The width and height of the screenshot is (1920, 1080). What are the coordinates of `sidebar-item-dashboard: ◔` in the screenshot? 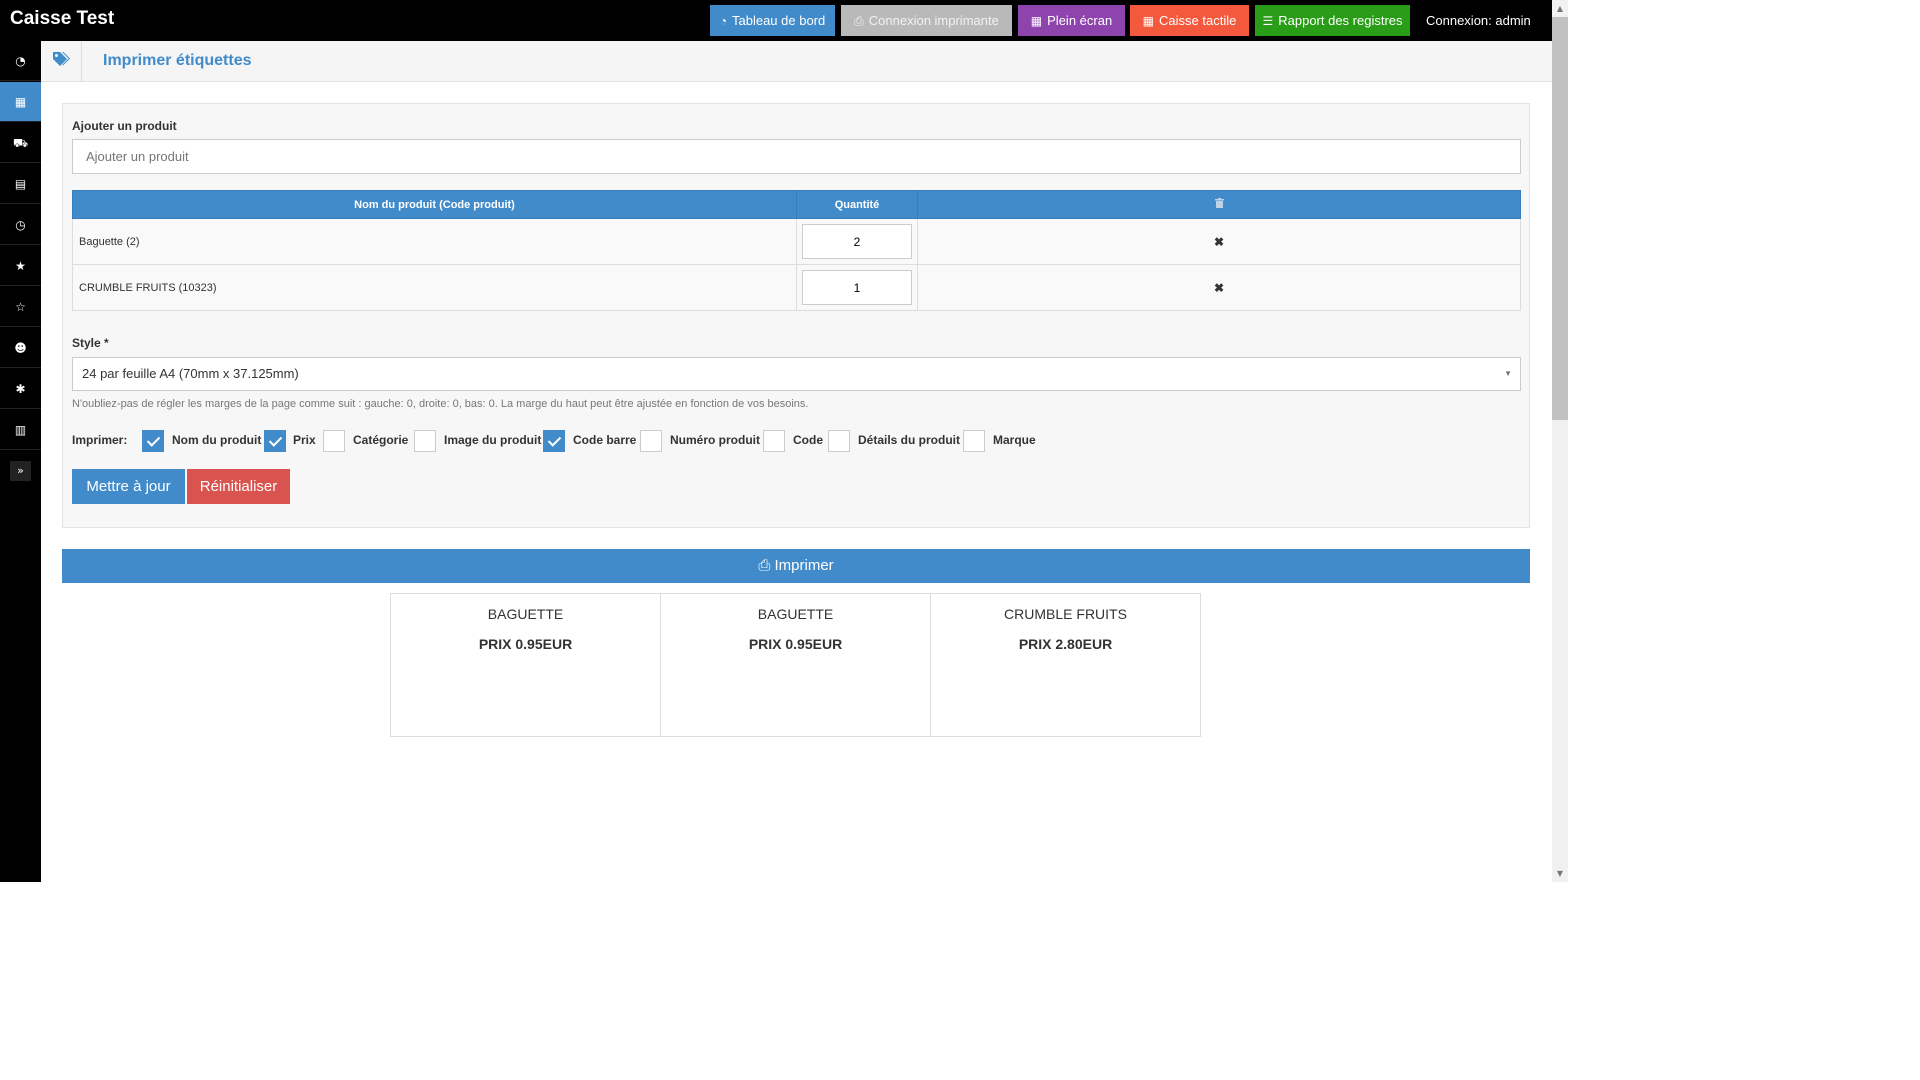 It's located at (20, 61).